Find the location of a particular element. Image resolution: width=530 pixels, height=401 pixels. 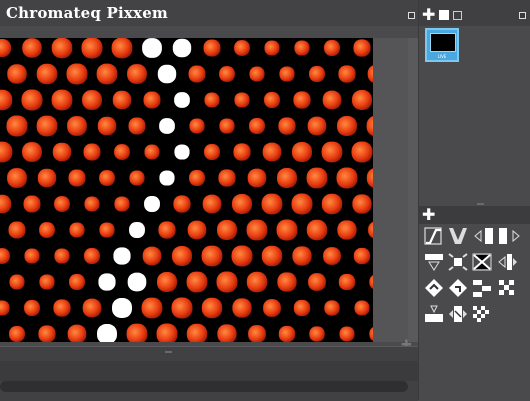

split-arrows-icon is located at coordinates (458, 314).